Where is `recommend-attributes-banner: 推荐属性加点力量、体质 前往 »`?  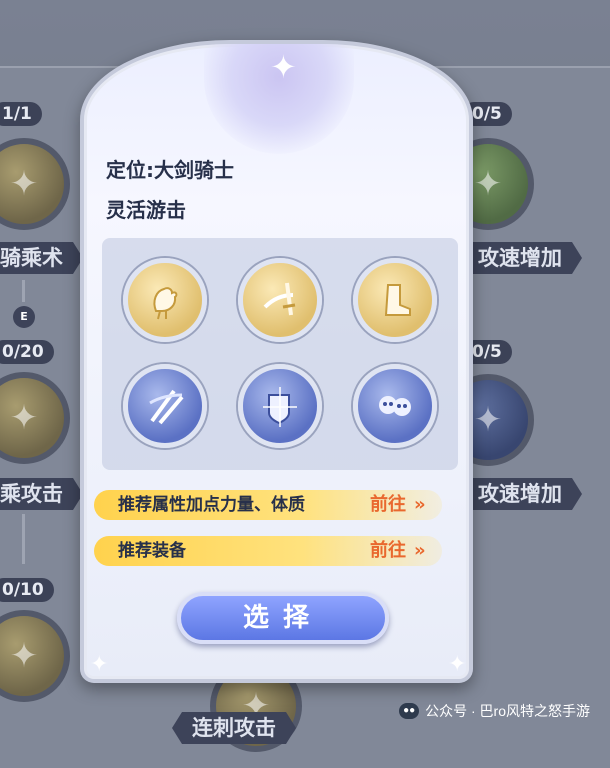
recommend-attributes-banner: 推荐属性加点力量、体质 前往 » is located at coordinates (268, 505).